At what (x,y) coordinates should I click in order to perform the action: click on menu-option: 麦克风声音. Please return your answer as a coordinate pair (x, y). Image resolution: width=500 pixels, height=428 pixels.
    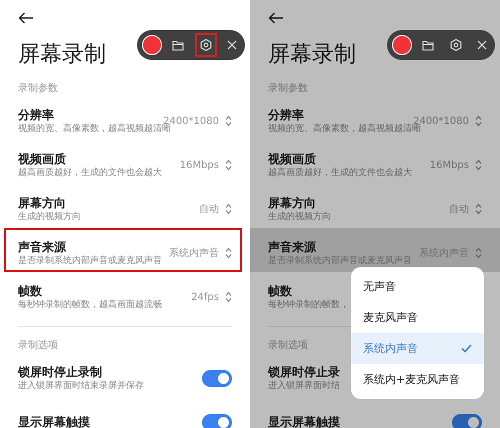
    Looking at the image, I should click on (417, 317).